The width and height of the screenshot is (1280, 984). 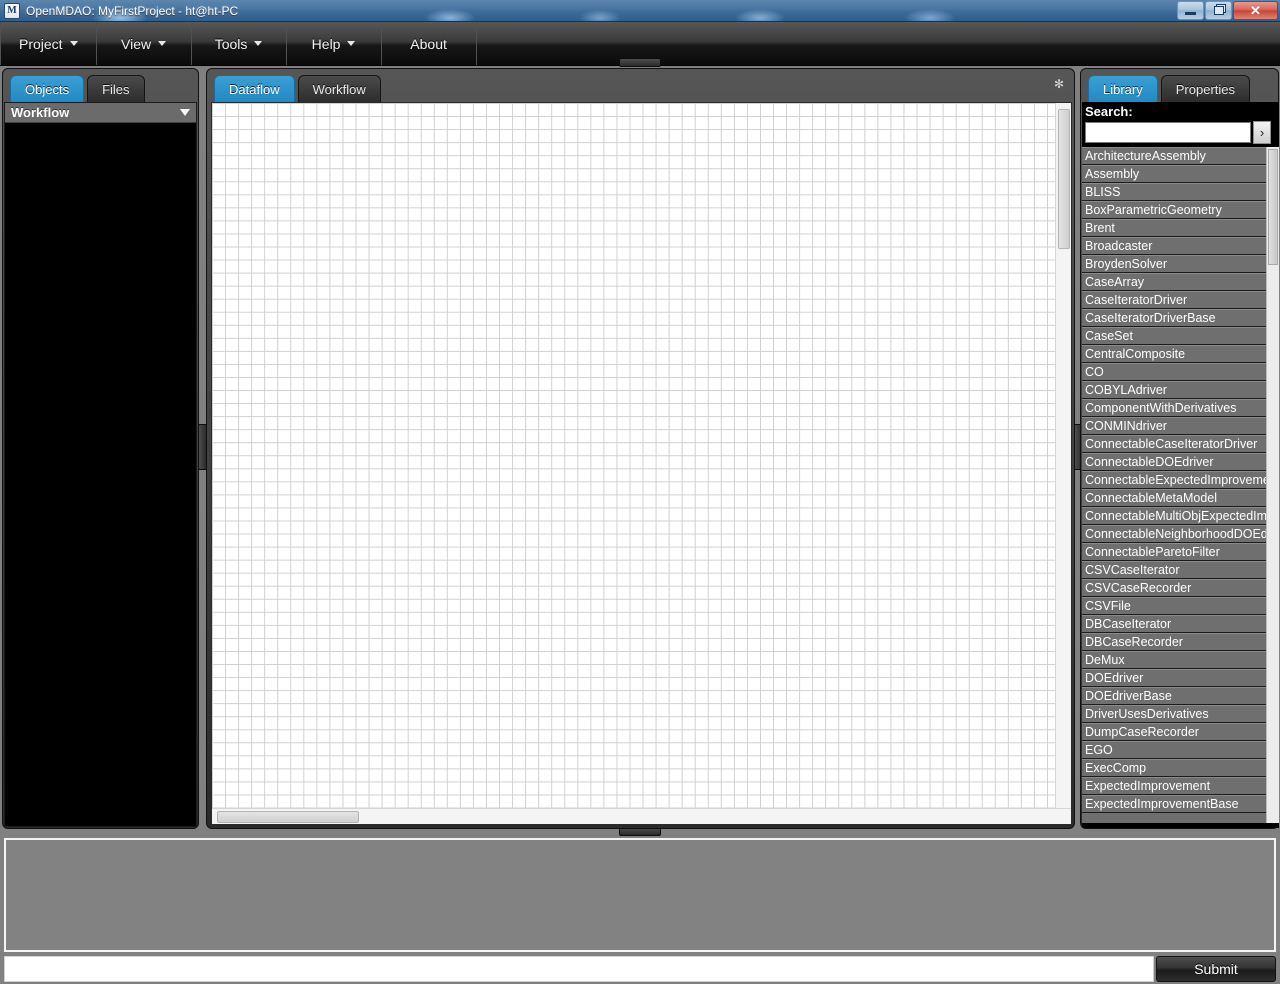 I want to click on tab-properties: Properties, so click(x=1205, y=88).